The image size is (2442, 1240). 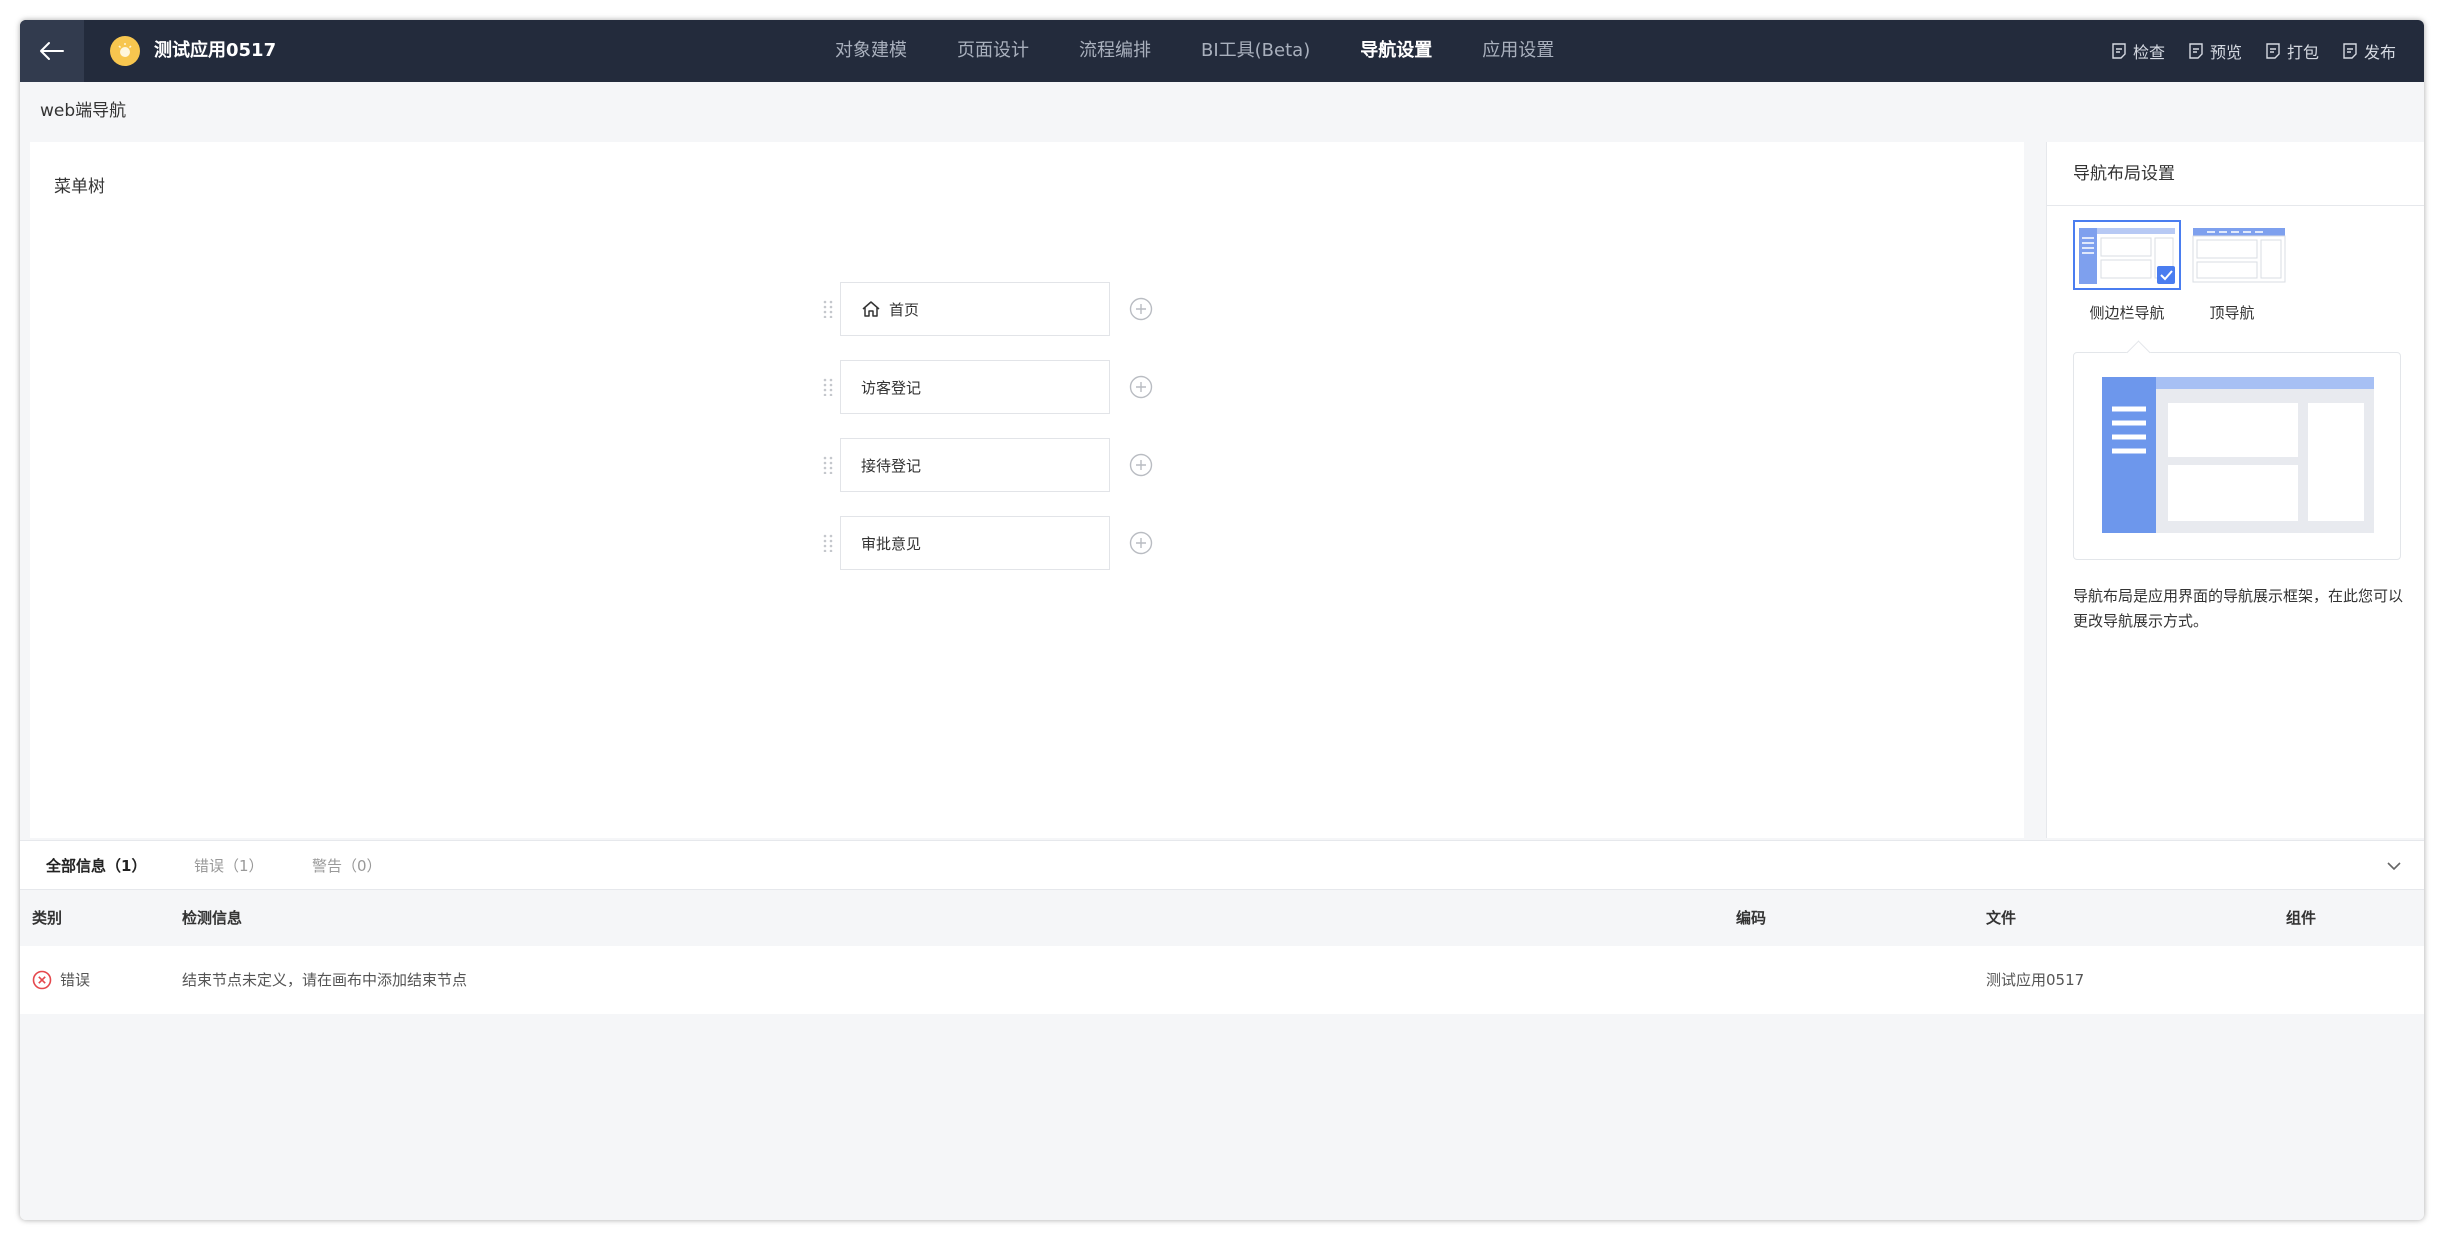 I want to click on back-button, so click(x=52, y=51).